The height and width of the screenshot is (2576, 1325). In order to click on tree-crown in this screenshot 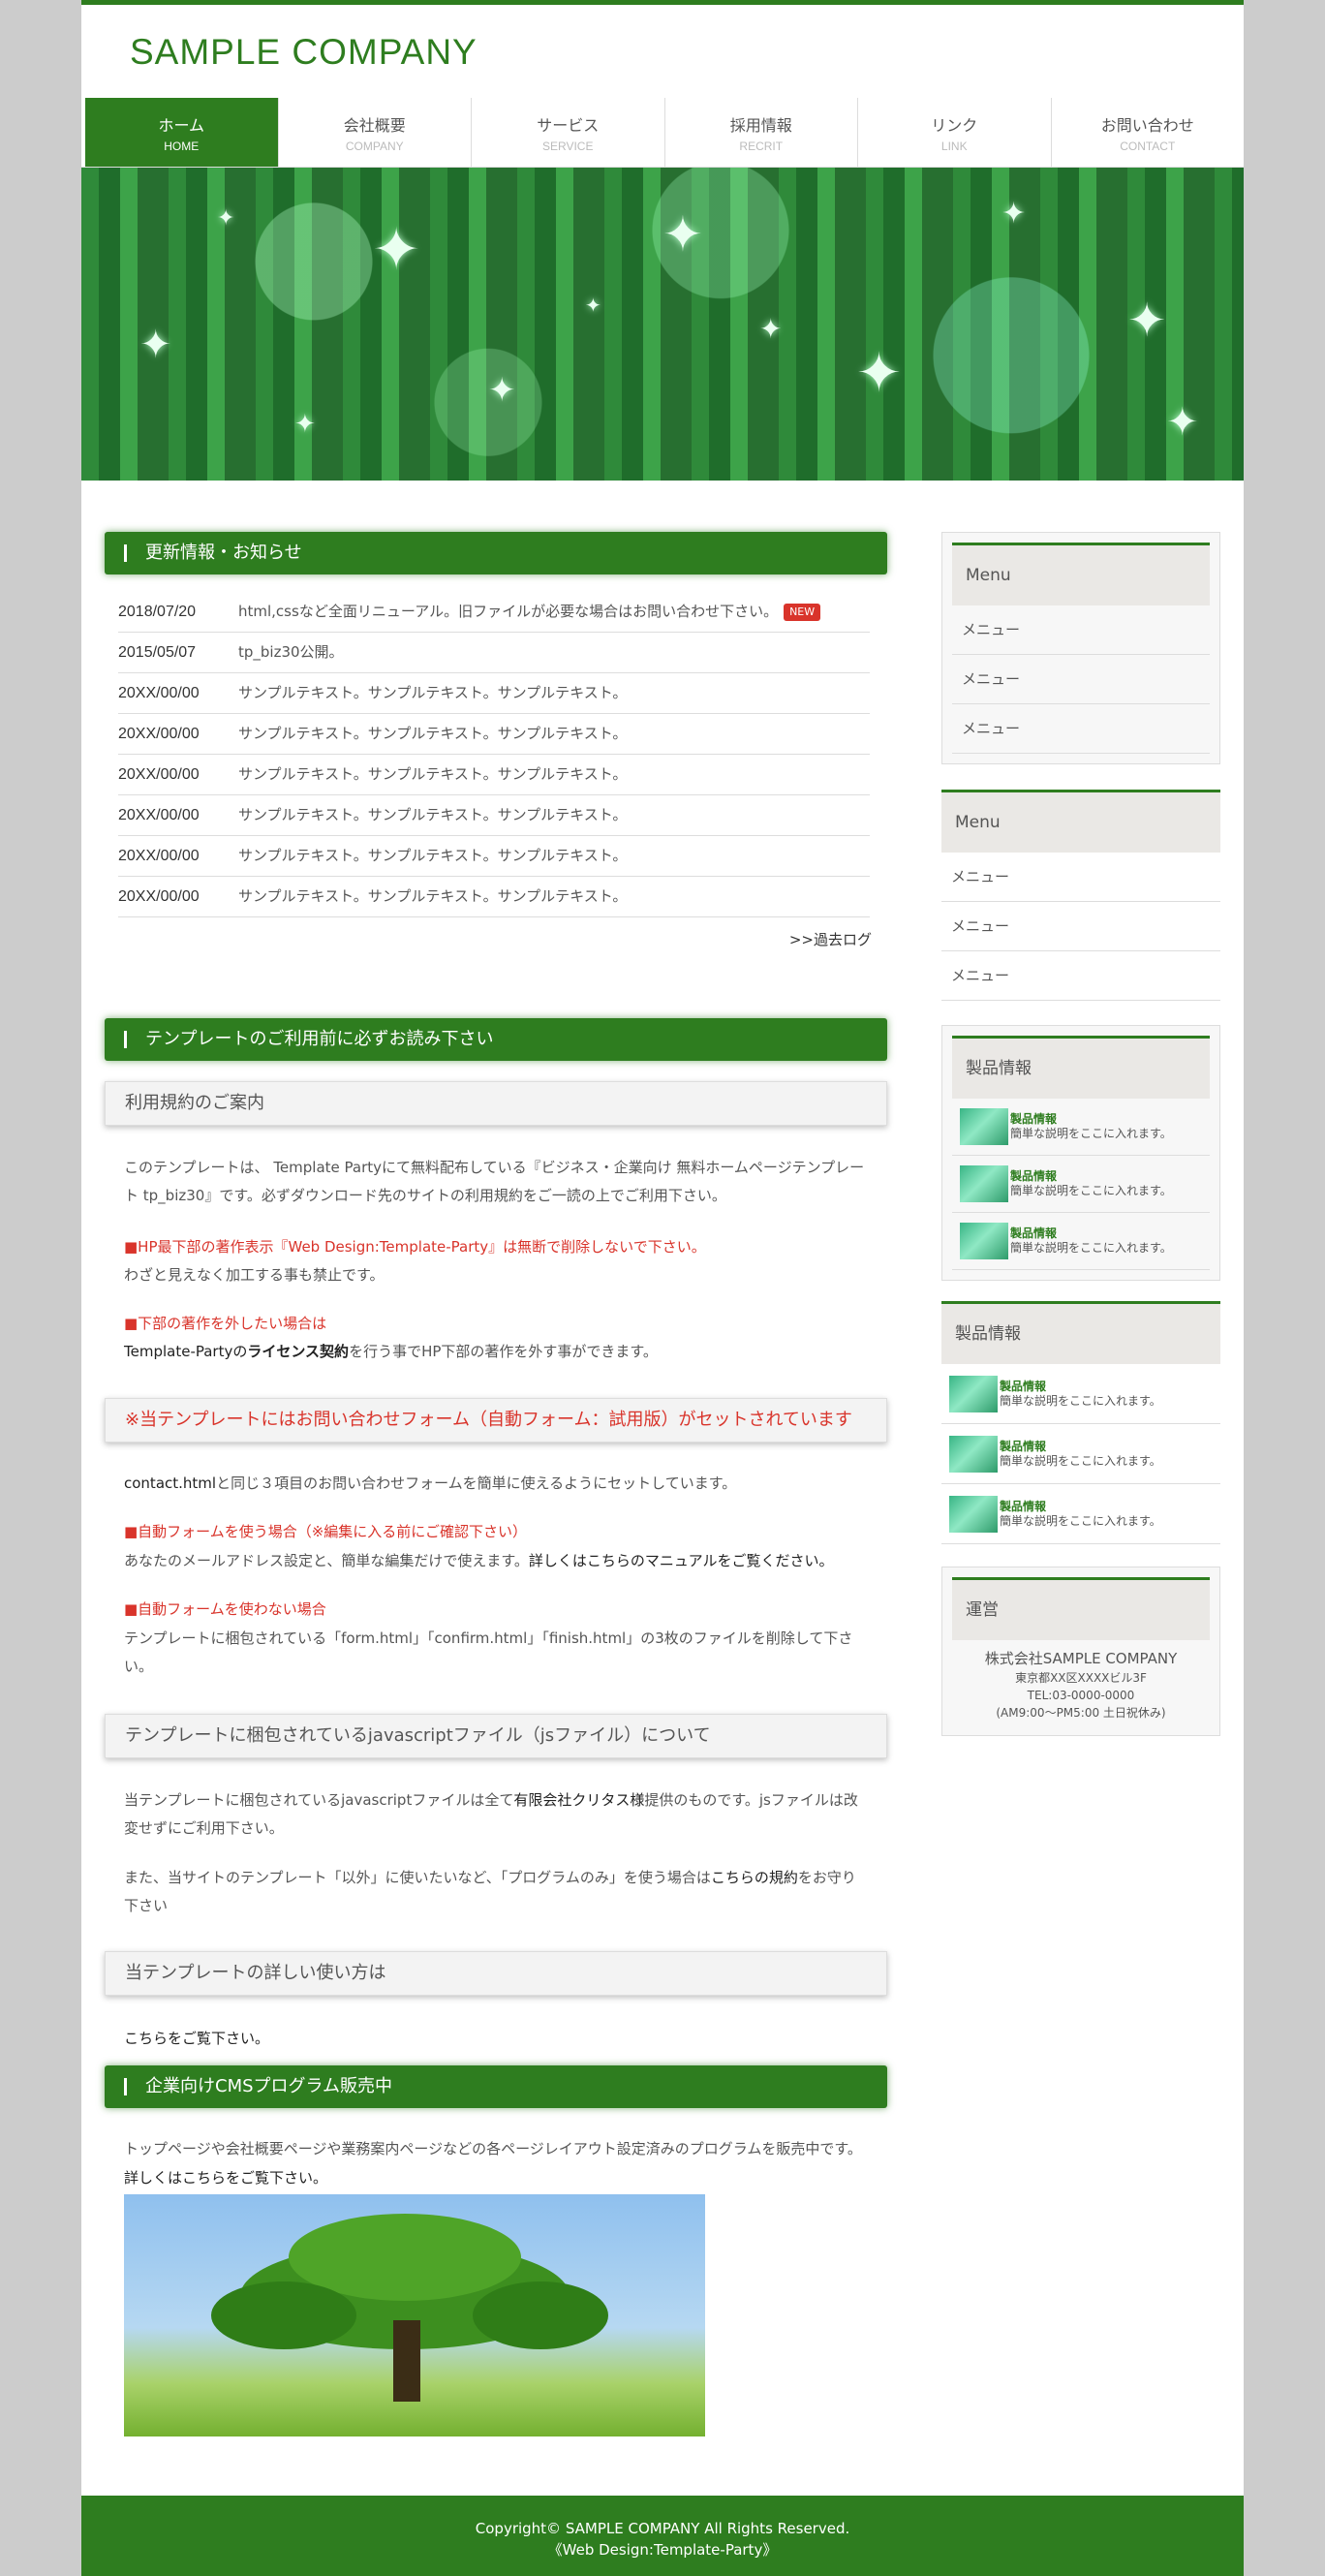, I will do `click(540, 2315)`.